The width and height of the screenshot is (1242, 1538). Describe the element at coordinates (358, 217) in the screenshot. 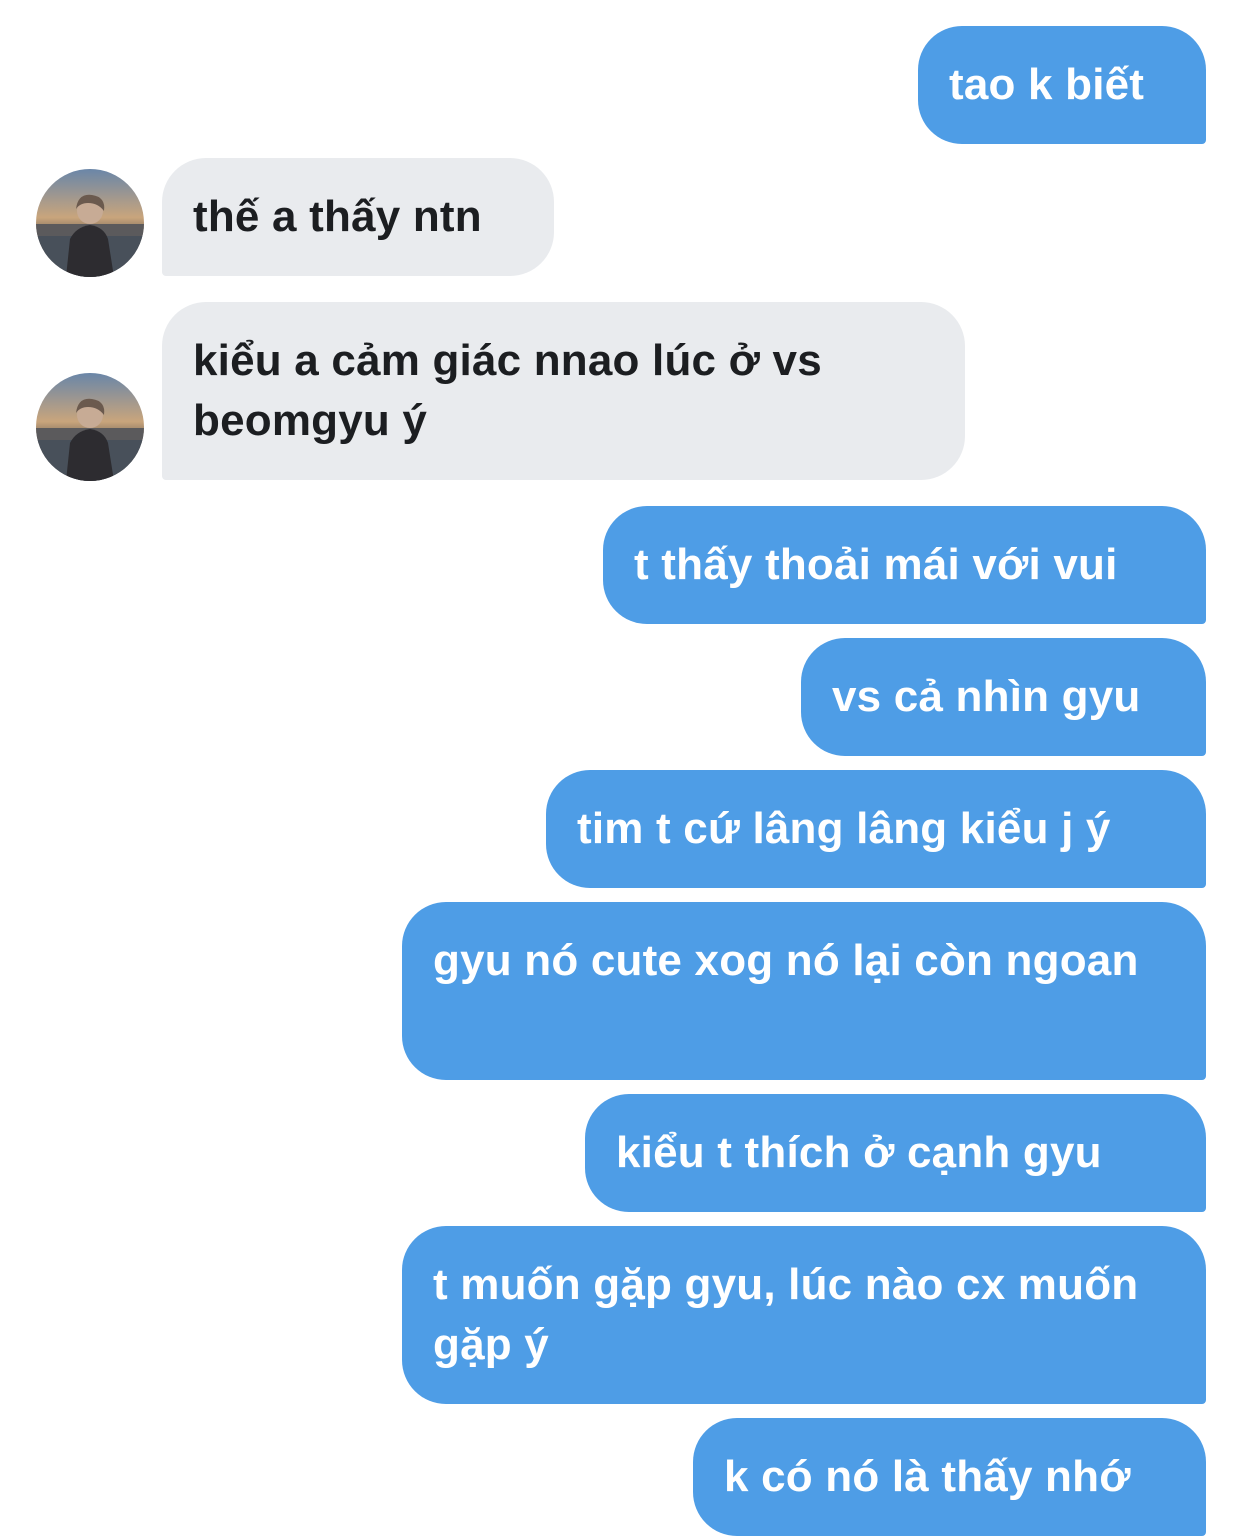

I see `message-bubble-incoming: thế a thấy ntn` at that location.